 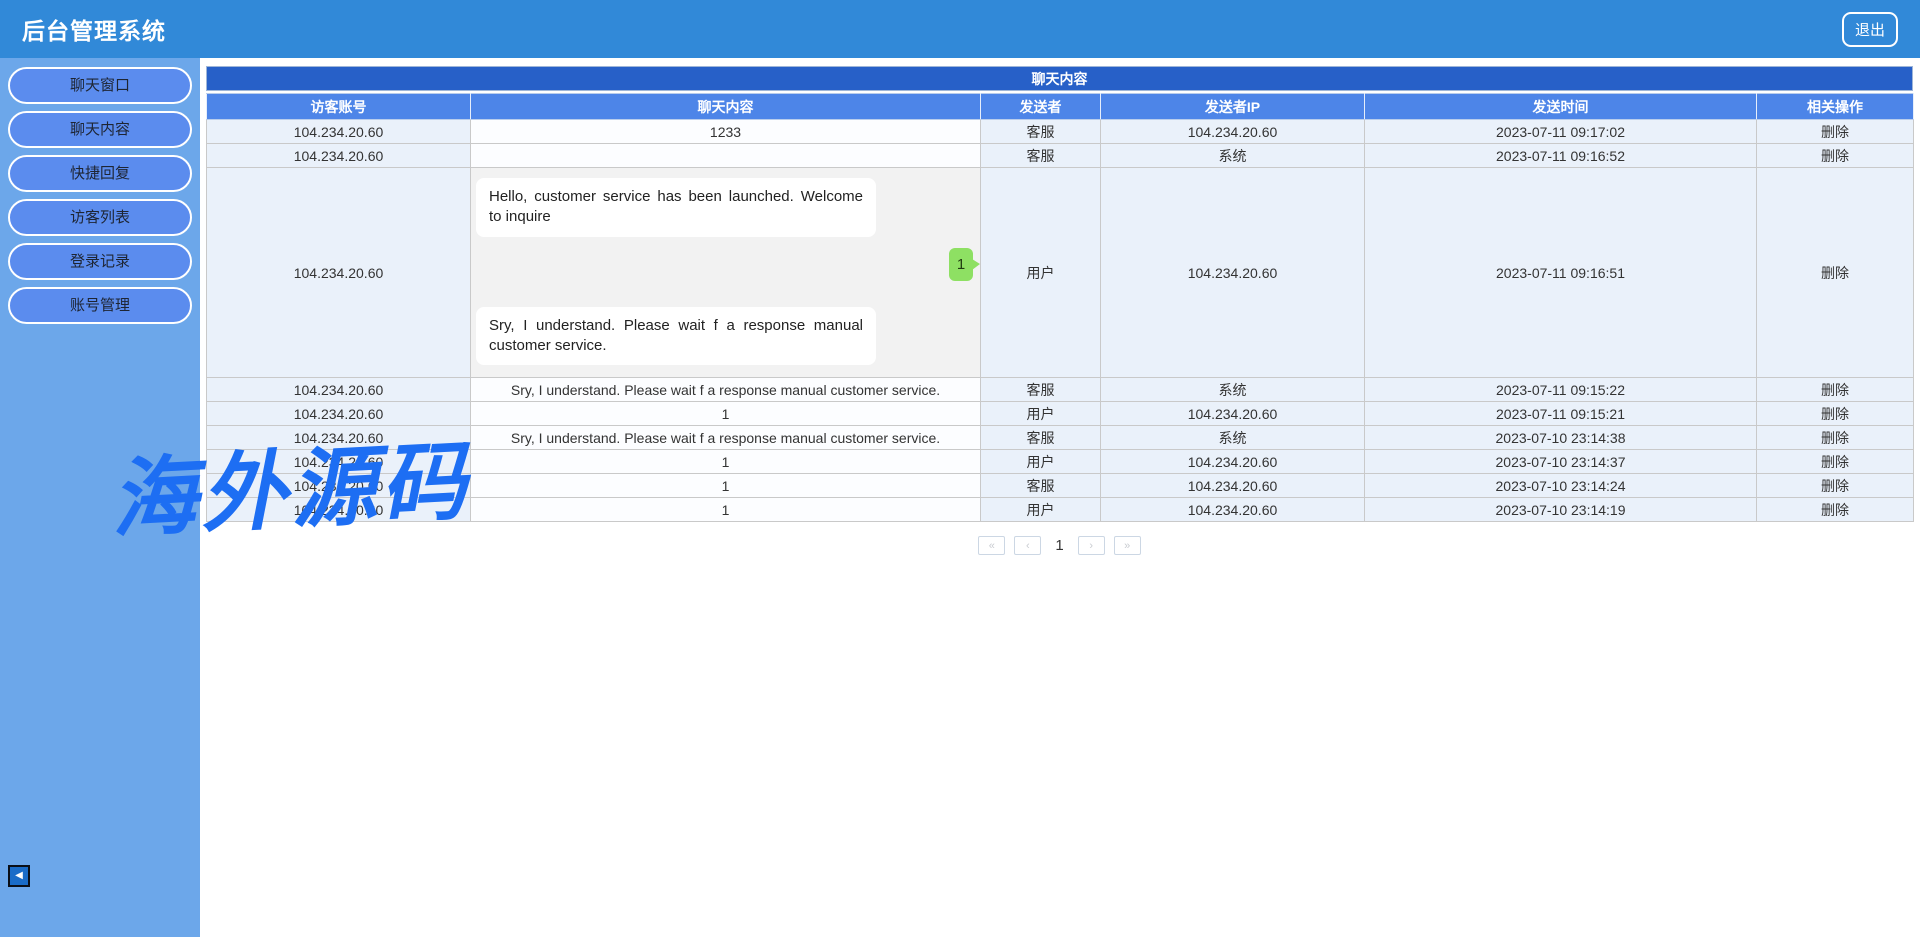 What do you see at coordinates (1127, 545) in the screenshot?
I see `pagination-last-button: »` at bounding box center [1127, 545].